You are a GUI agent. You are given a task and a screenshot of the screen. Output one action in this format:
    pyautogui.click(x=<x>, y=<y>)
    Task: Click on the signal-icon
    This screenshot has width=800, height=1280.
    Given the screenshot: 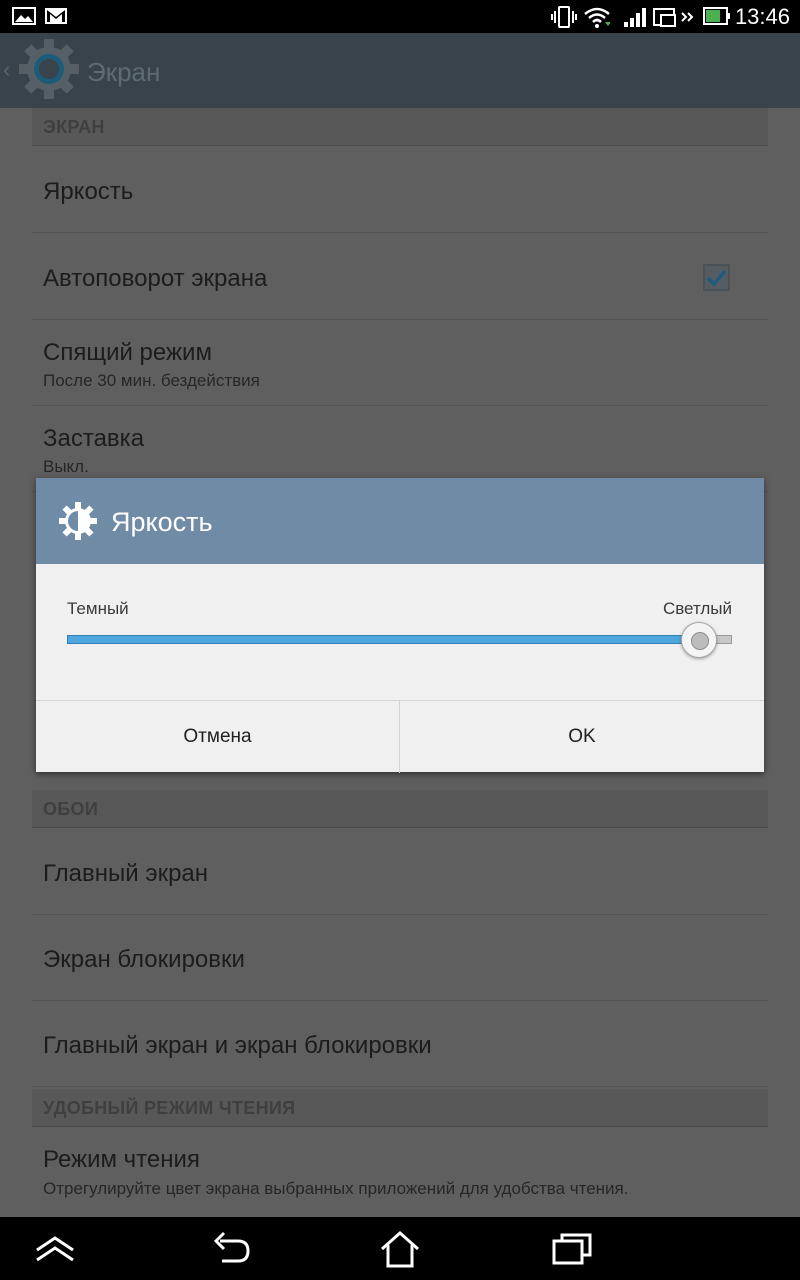 What is the action you would take?
    pyautogui.click(x=636, y=17)
    